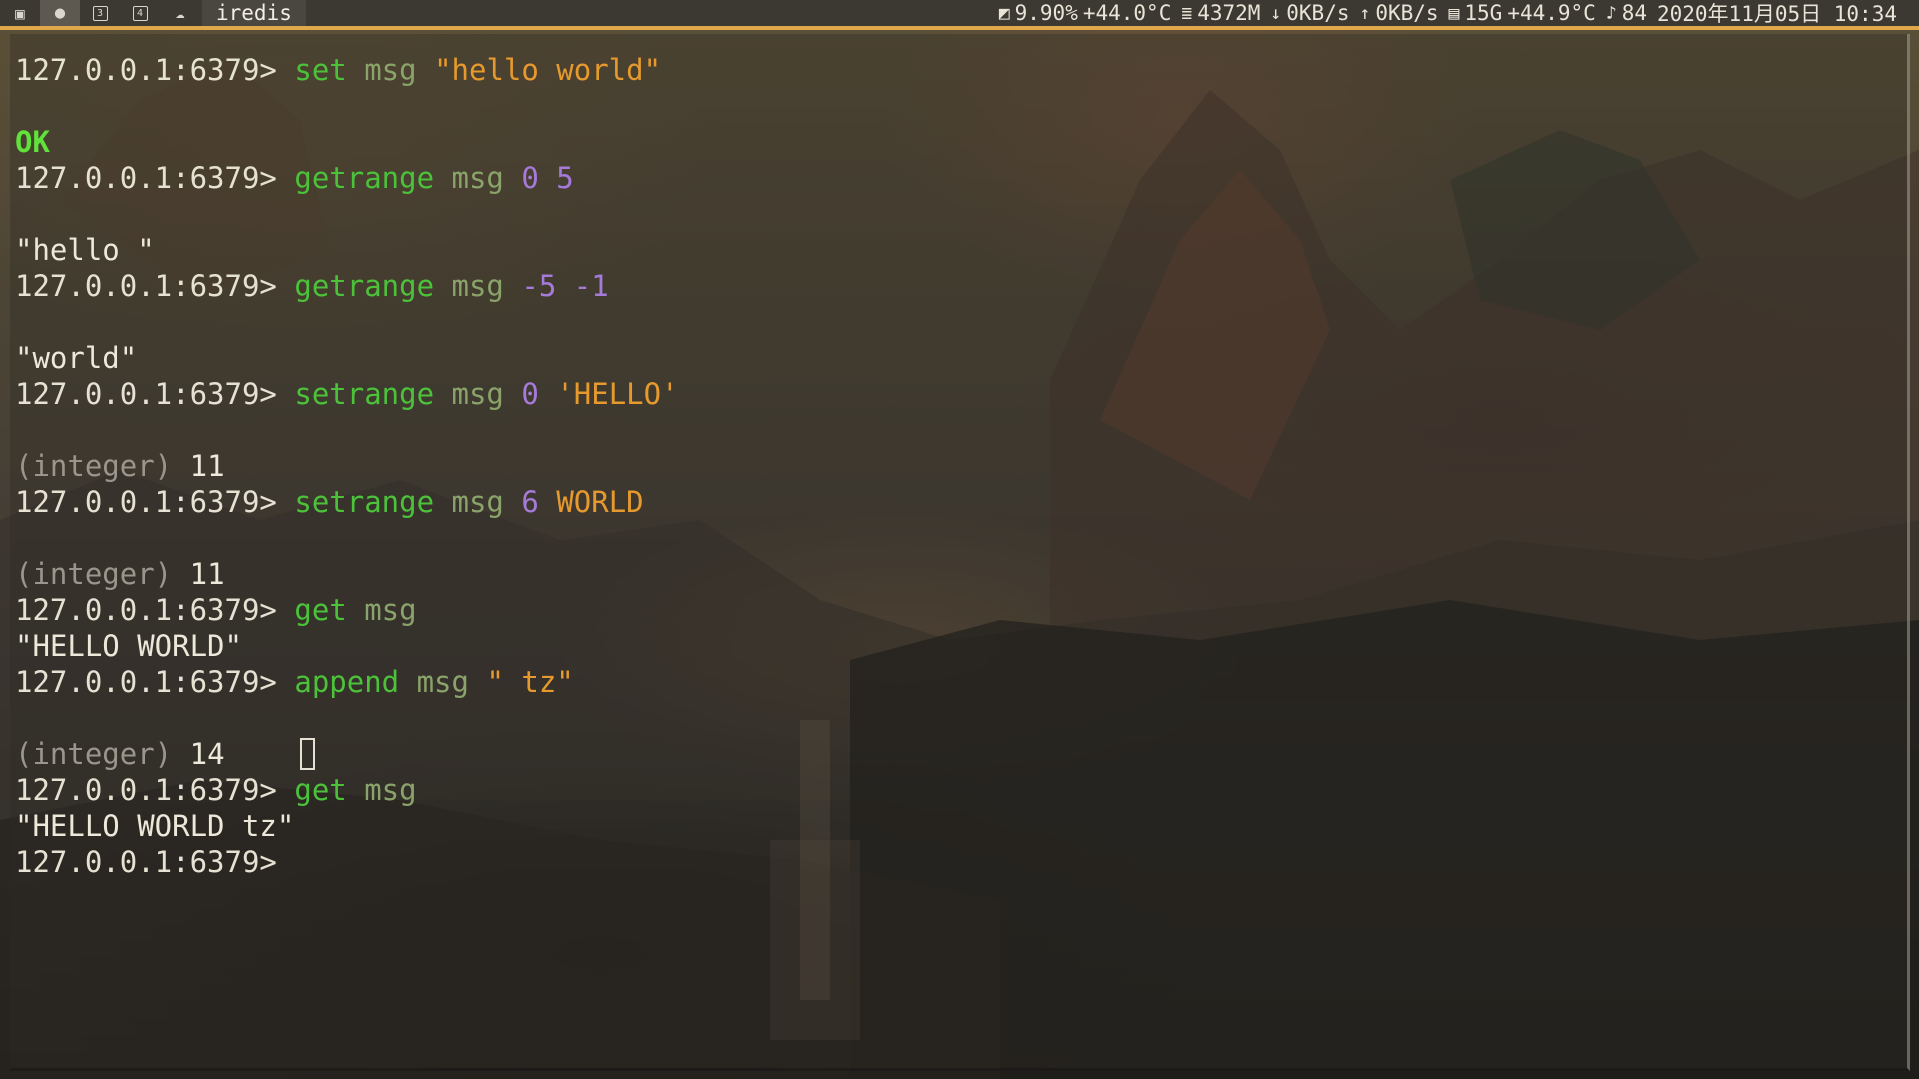 This screenshot has height=1079, width=1919. I want to click on terminal-text-plain: "HELLO WORLD tz", so click(155, 826).